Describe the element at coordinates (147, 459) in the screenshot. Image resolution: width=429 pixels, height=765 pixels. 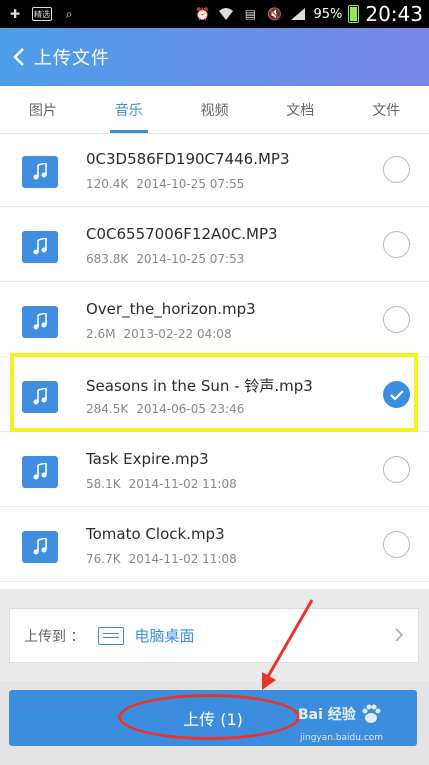
I see `file-name: Task Expire.mp3` at that location.